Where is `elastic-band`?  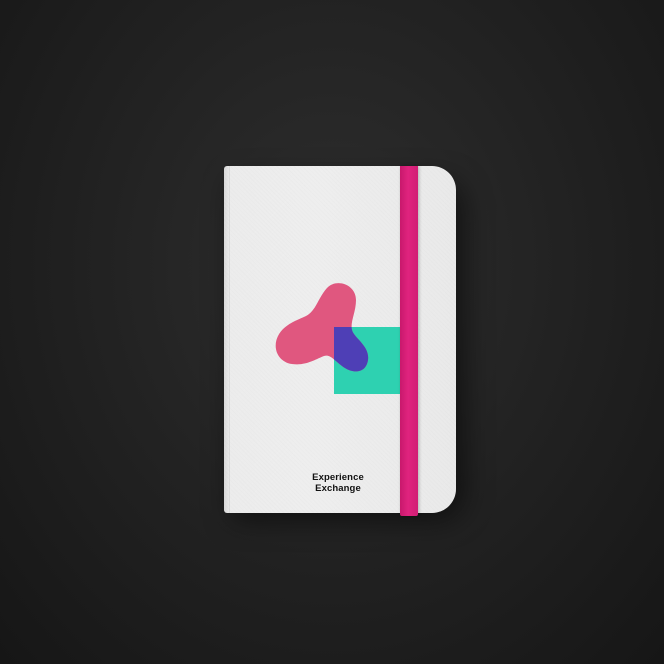
elastic-band is located at coordinates (409, 341).